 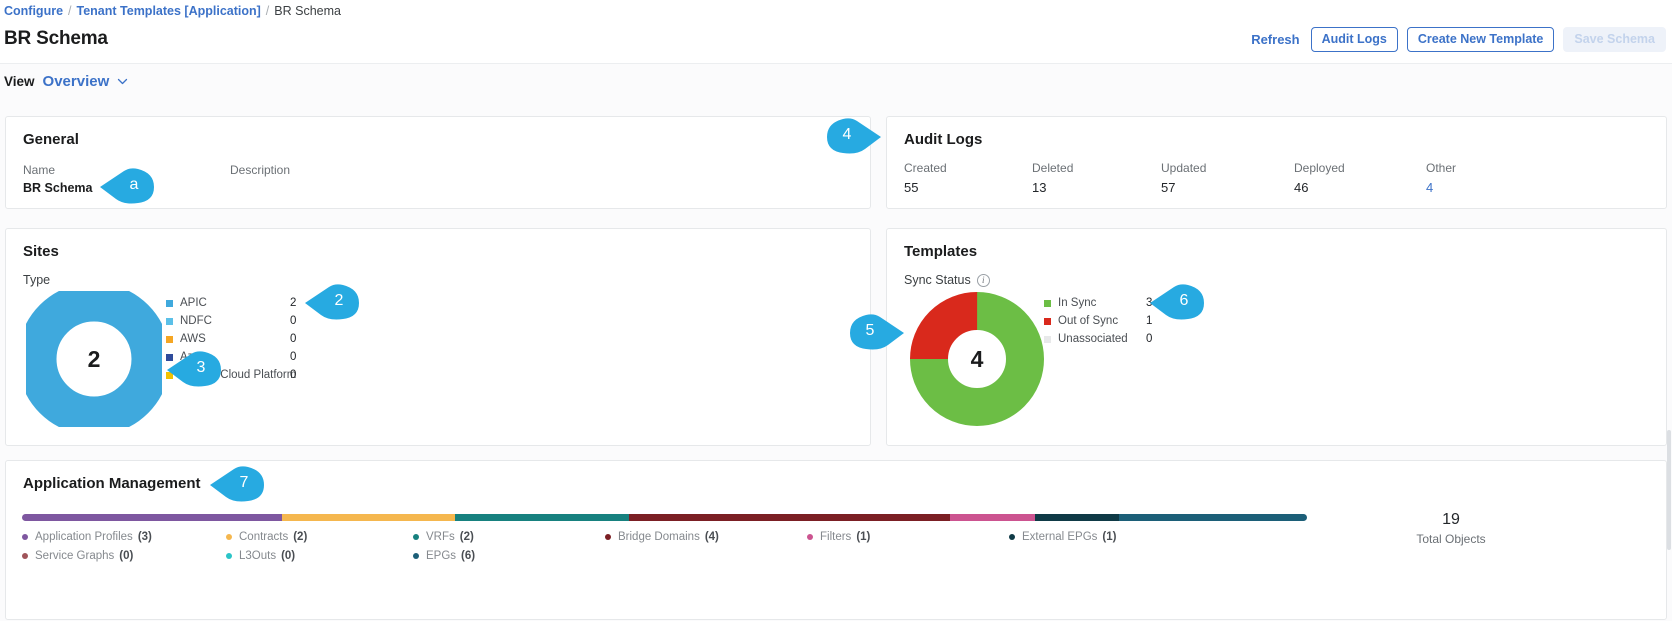 I want to click on am-label-external-epgs: External EPGs, so click(x=1060, y=536).